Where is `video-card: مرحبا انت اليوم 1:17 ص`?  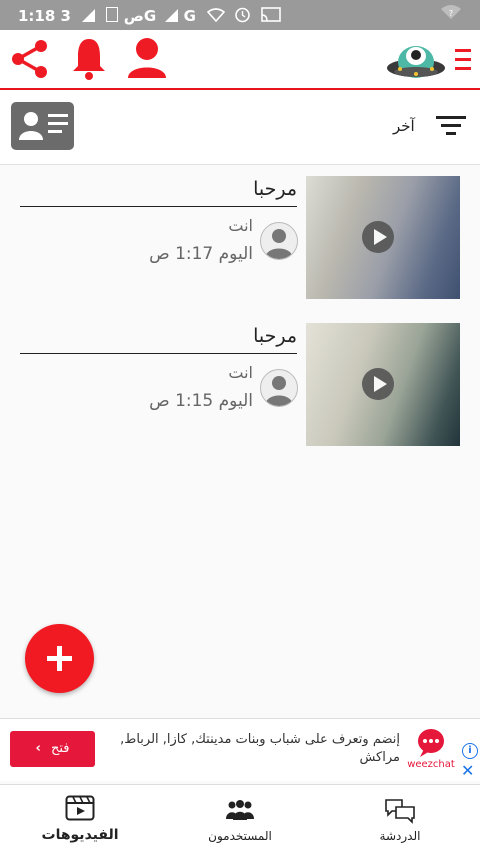 video-card: مرحبا انت اليوم 1:17 ص is located at coordinates (240, 238).